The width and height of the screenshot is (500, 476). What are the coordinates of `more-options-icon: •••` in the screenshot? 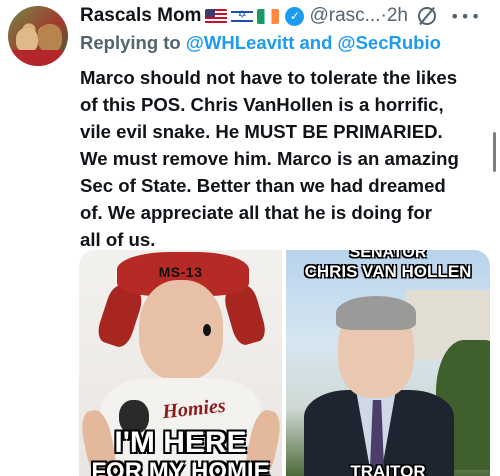 It's located at (465, 16).